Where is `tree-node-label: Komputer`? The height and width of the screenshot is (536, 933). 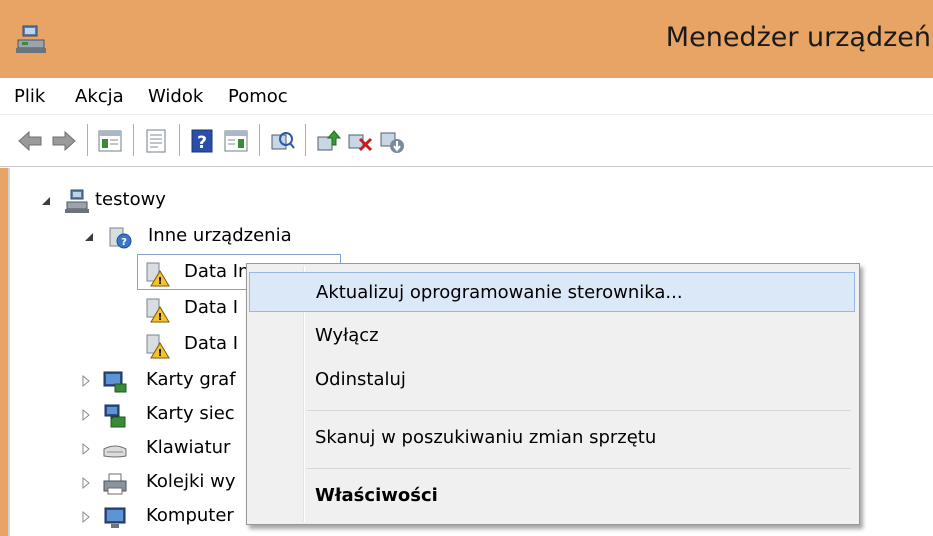 tree-node-label: Komputer is located at coordinates (190, 515).